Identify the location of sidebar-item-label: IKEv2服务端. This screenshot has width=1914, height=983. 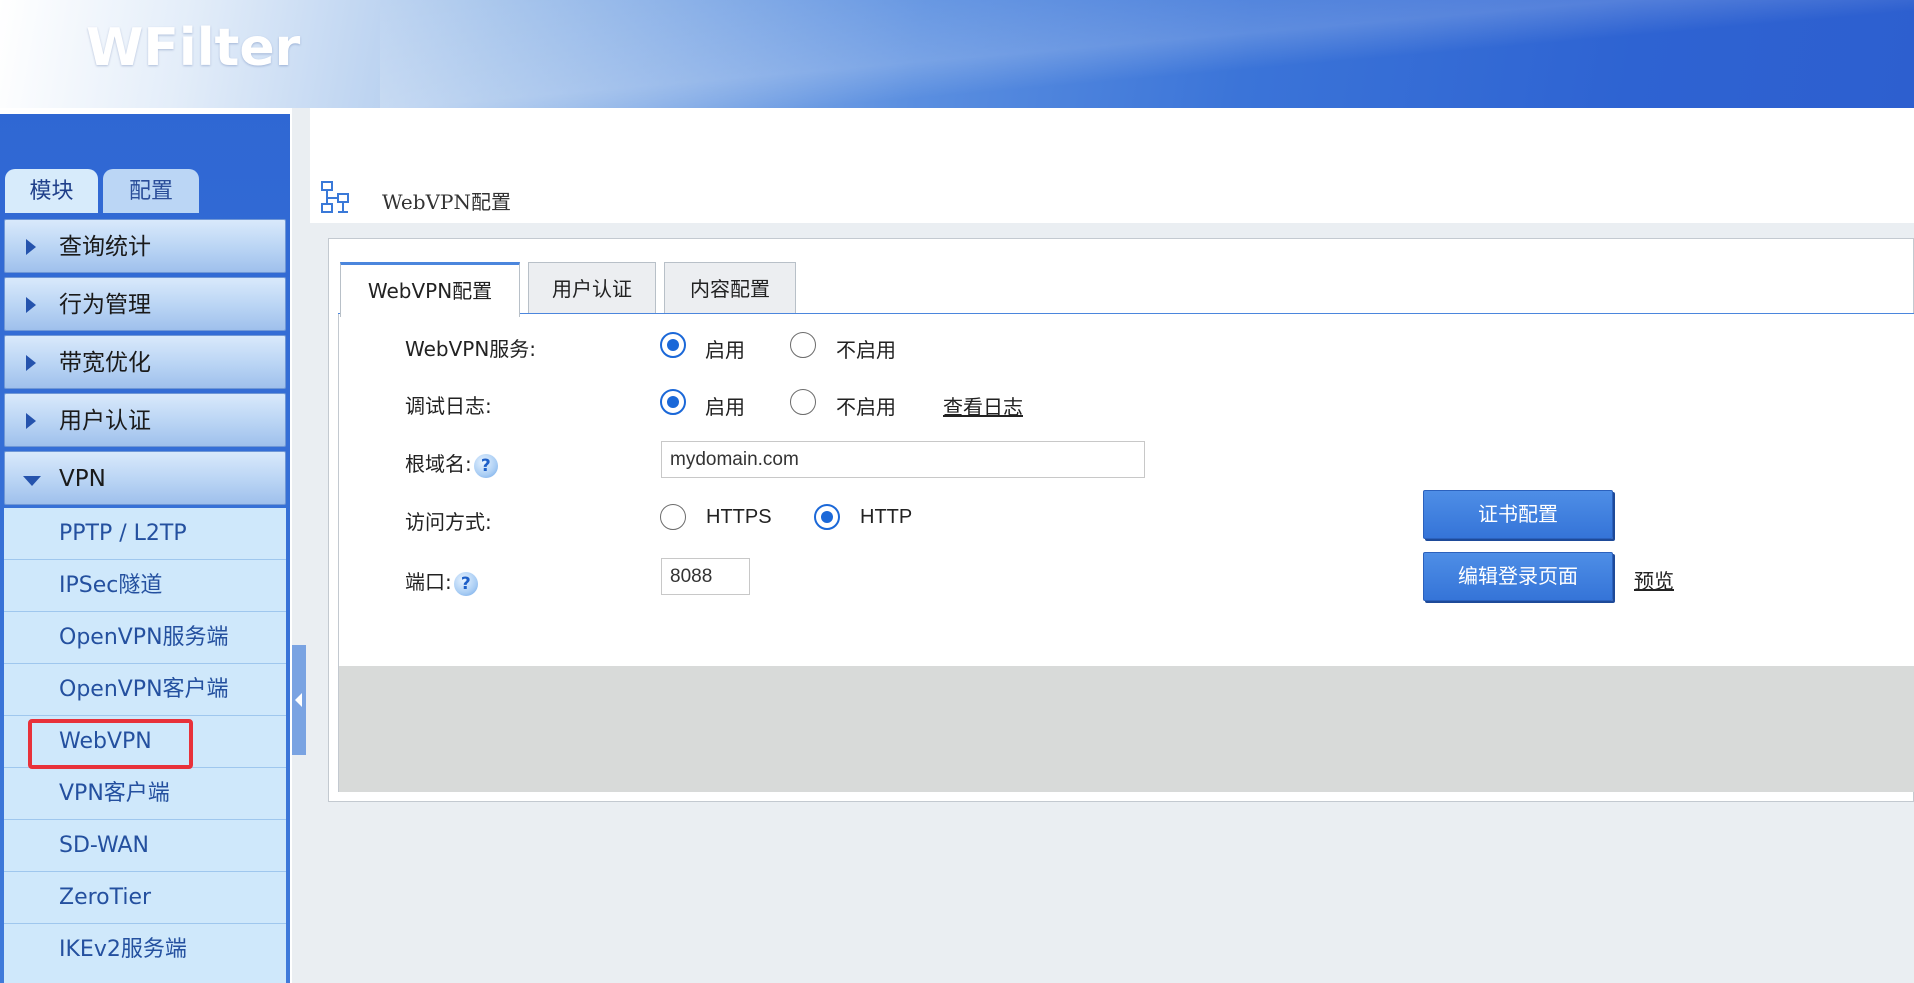
(123, 949).